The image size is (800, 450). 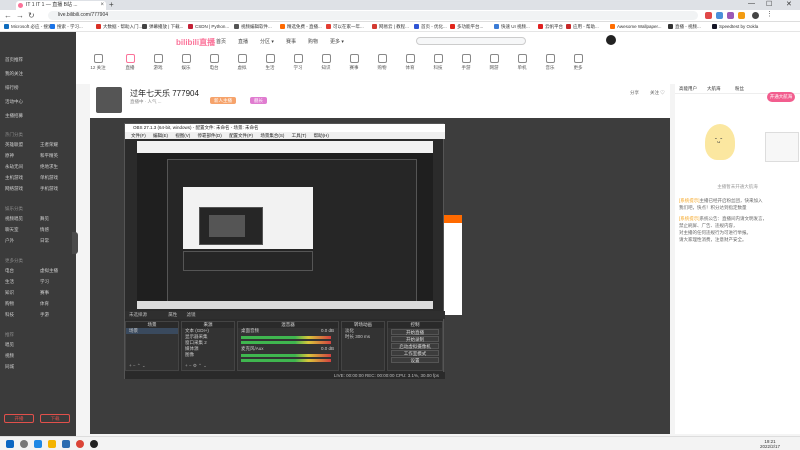 What do you see at coordinates (769, 4) in the screenshot?
I see `maximize-button: ☐` at bounding box center [769, 4].